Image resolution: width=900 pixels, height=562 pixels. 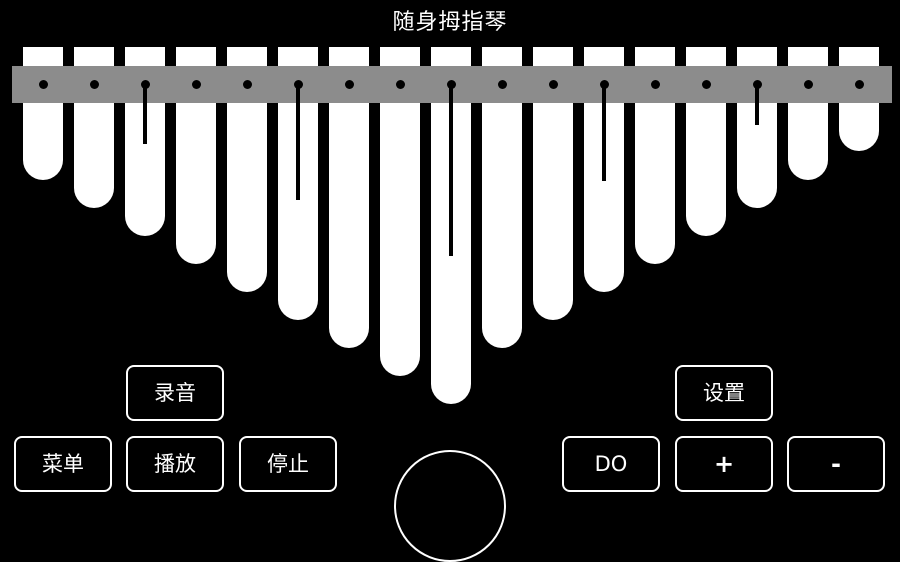 What do you see at coordinates (724, 464) in the screenshot?
I see `key-up-button: +` at bounding box center [724, 464].